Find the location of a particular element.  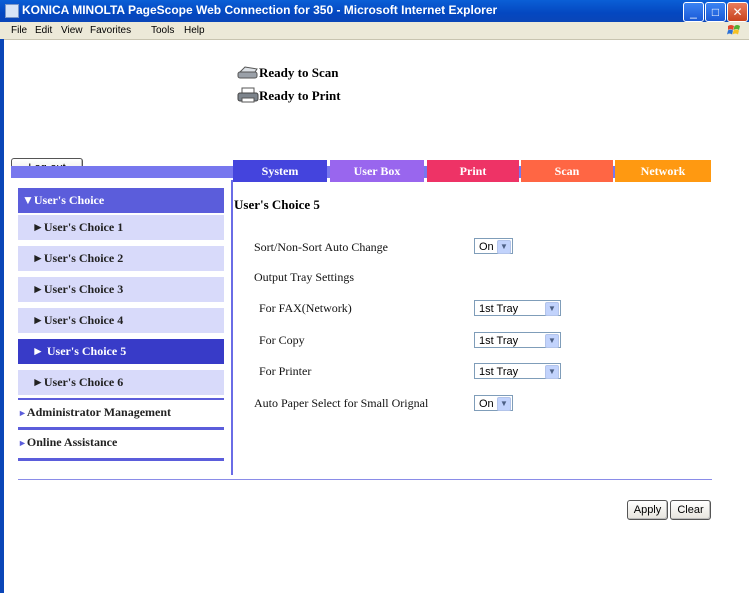

nav-online-assistance: ►Online Assistance is located at coordinates (121, 442).